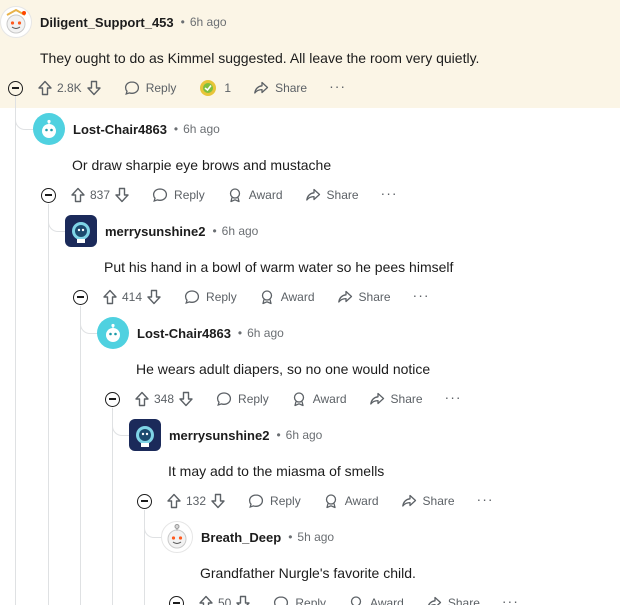 The height and width of the screenshot is (605, 620). I want to click on award-count: 1, so click(228, 88).